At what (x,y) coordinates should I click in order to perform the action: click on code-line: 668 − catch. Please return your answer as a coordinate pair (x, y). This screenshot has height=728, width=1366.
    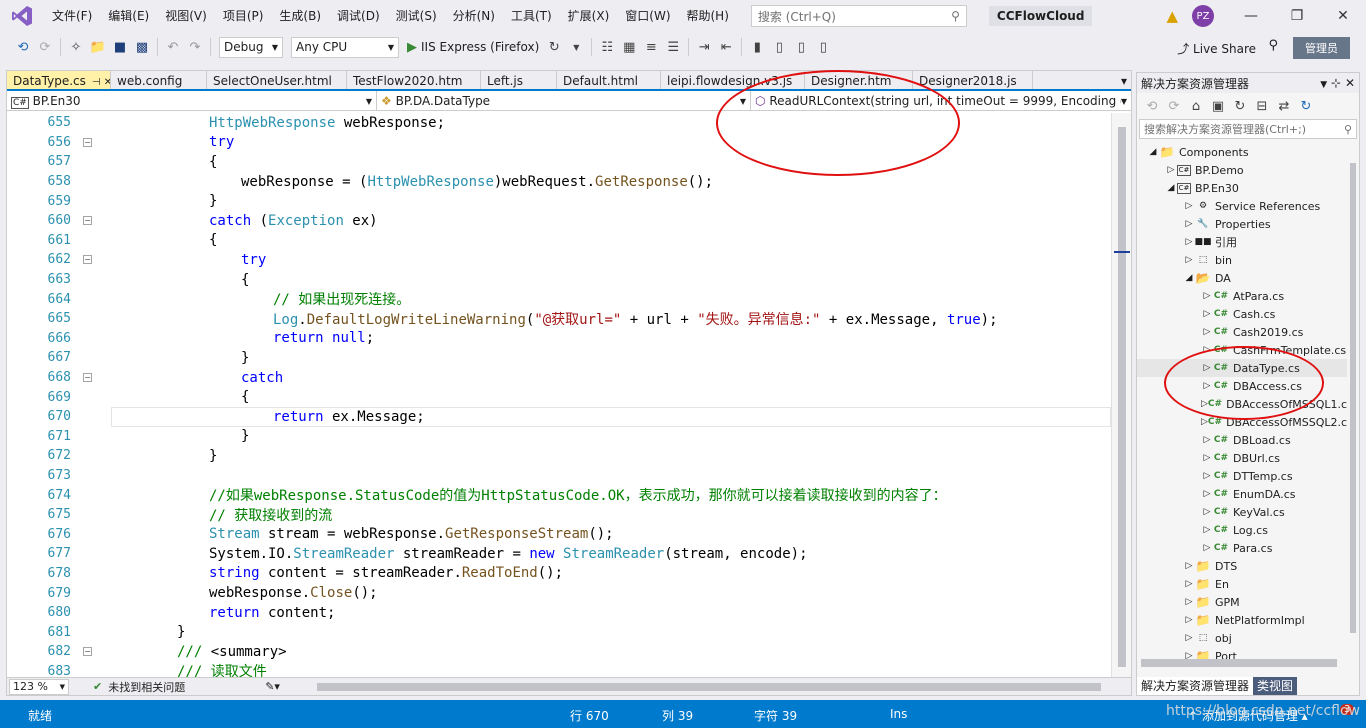
    Looking at the image, I should click on (559, 378).